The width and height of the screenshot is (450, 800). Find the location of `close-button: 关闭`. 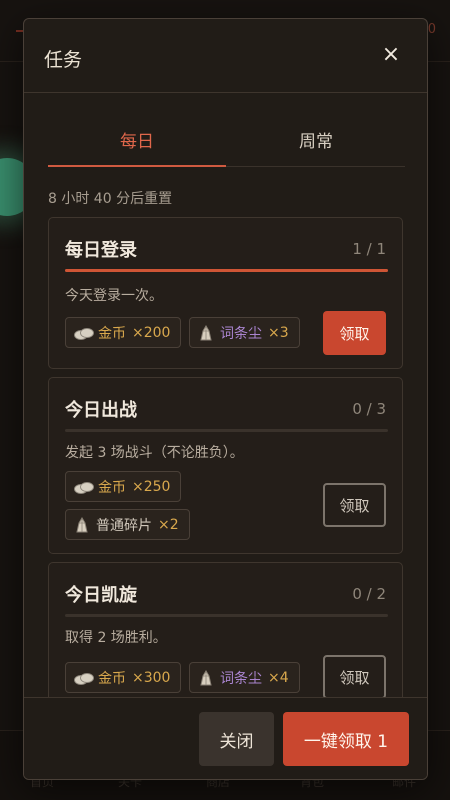

close-button: 关闭 is located at coordinates (236, 739).